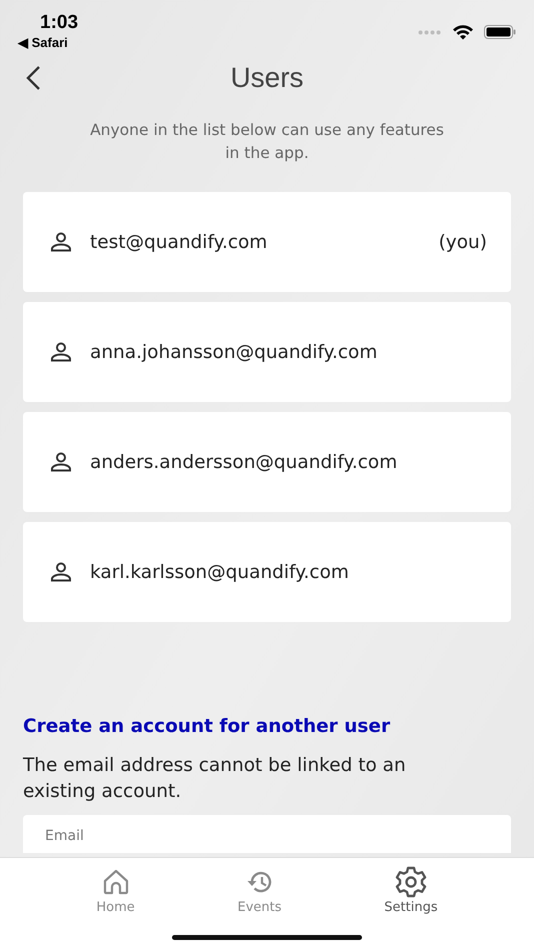 The image size is (534, 950). I want to click on user-card: test@quandify.com (you), so click(267, 242).